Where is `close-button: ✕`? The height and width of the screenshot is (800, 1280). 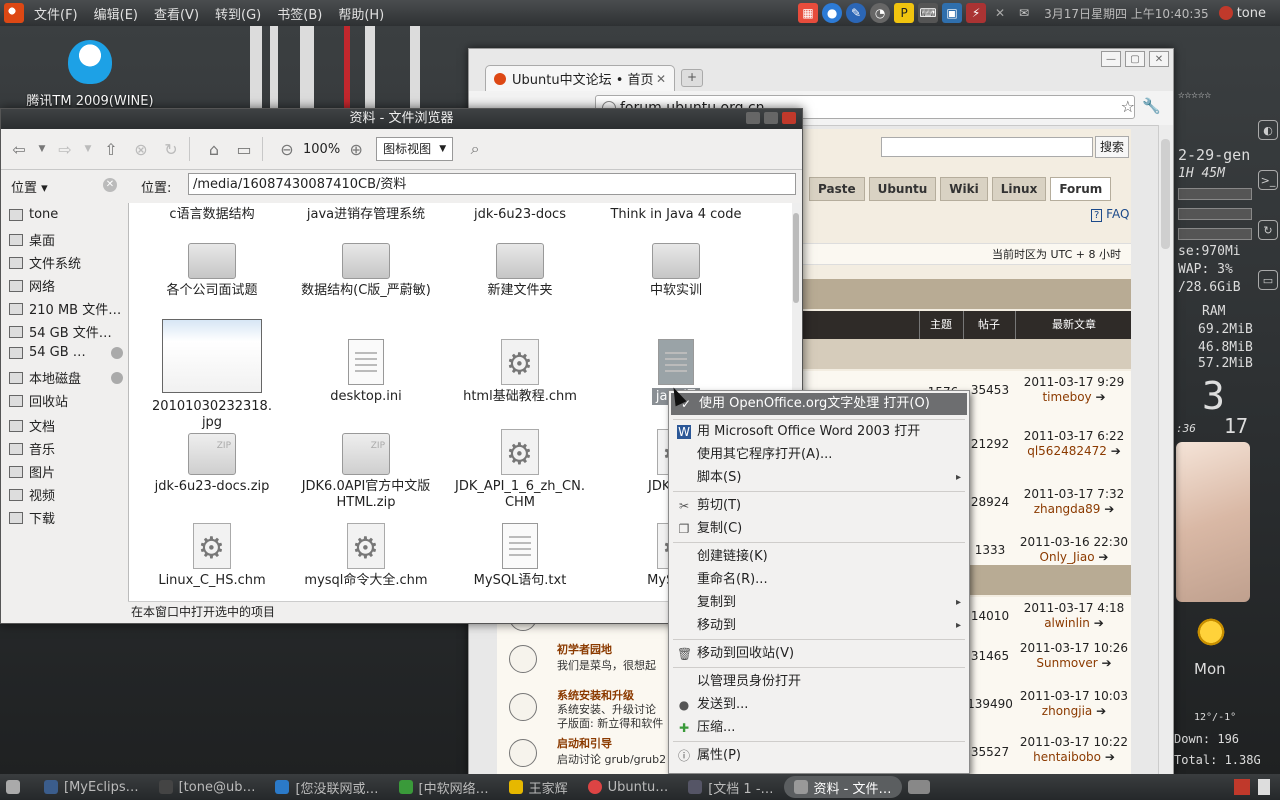
close-button: ✕ is located at coordinates (1159, 59).